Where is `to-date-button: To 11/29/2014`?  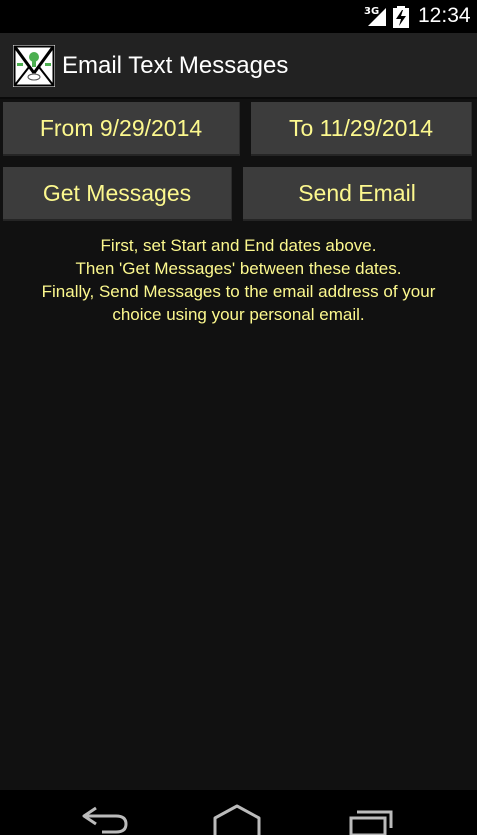 to-date-button: To 11/29/2014 is located at coordinates (361, 129).